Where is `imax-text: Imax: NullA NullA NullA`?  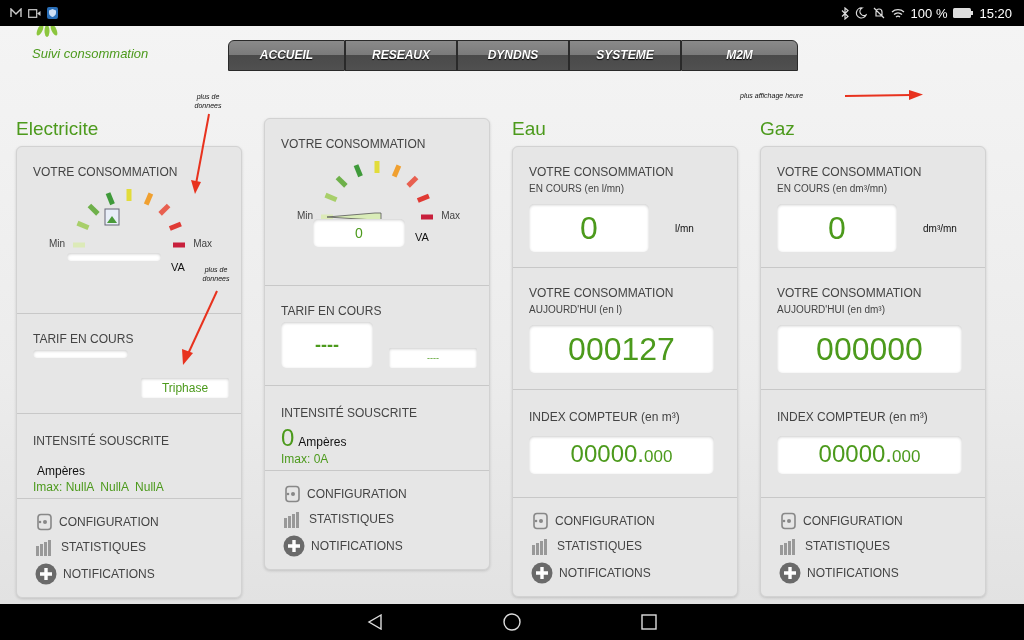
imax-text: Imax: NullA NullA NullA is located at coordinates (99, 487).